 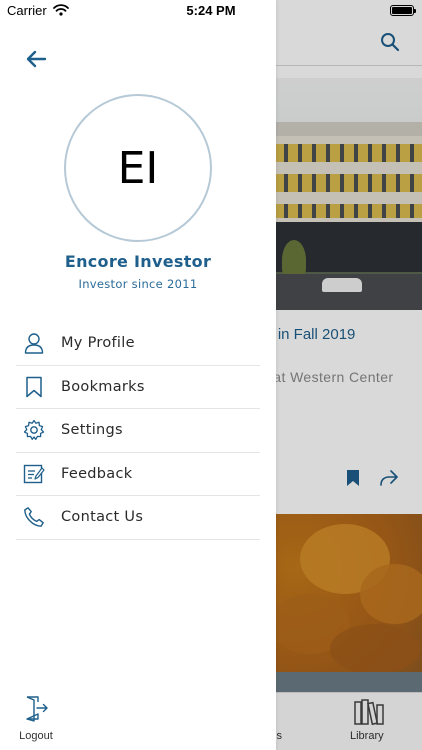 What do you see at coordinates (138, 168) in the screenshot?
I see `avatar: EI` at bounding box center [138, 168].